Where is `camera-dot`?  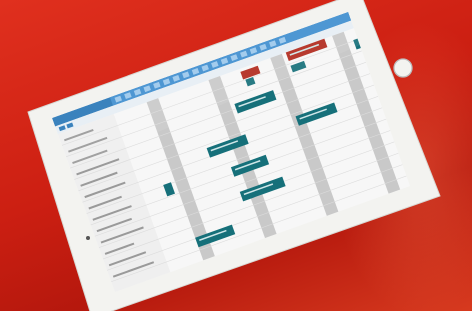
camera-dot is located at coordinates (88, 238).